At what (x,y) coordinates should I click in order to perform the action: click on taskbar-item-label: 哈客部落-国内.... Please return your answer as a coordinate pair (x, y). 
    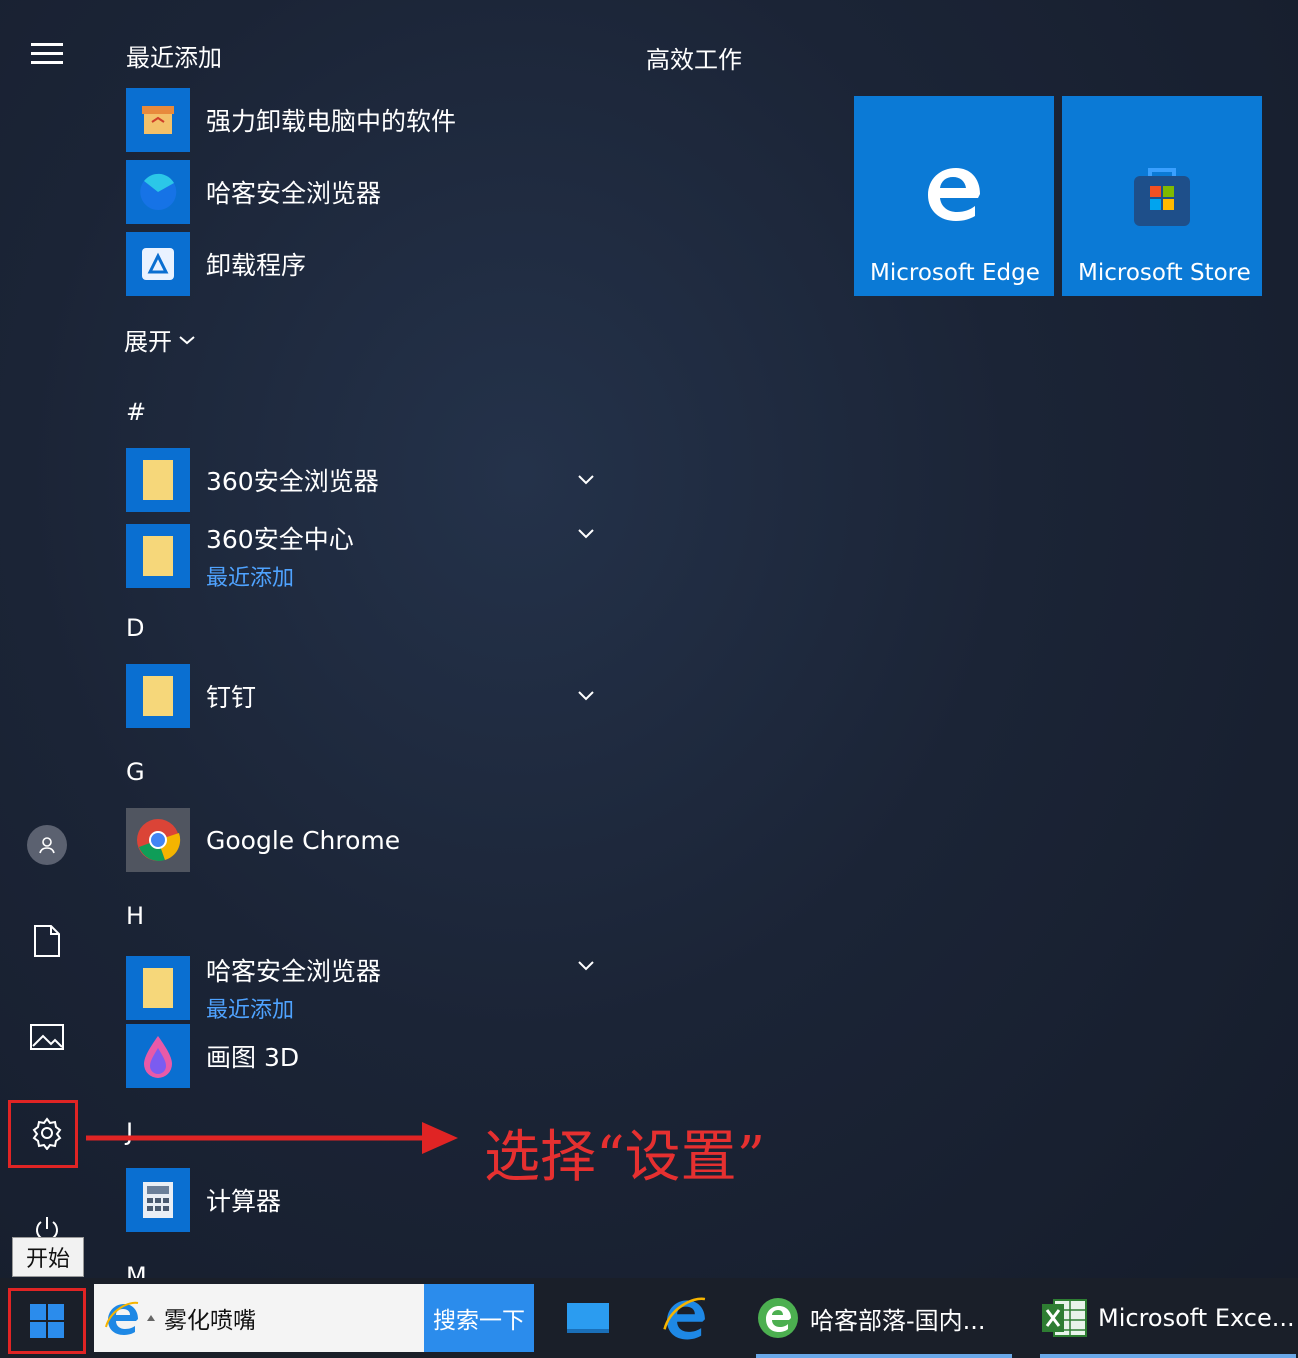
    Looking at the image, I should click on (898, 1320).